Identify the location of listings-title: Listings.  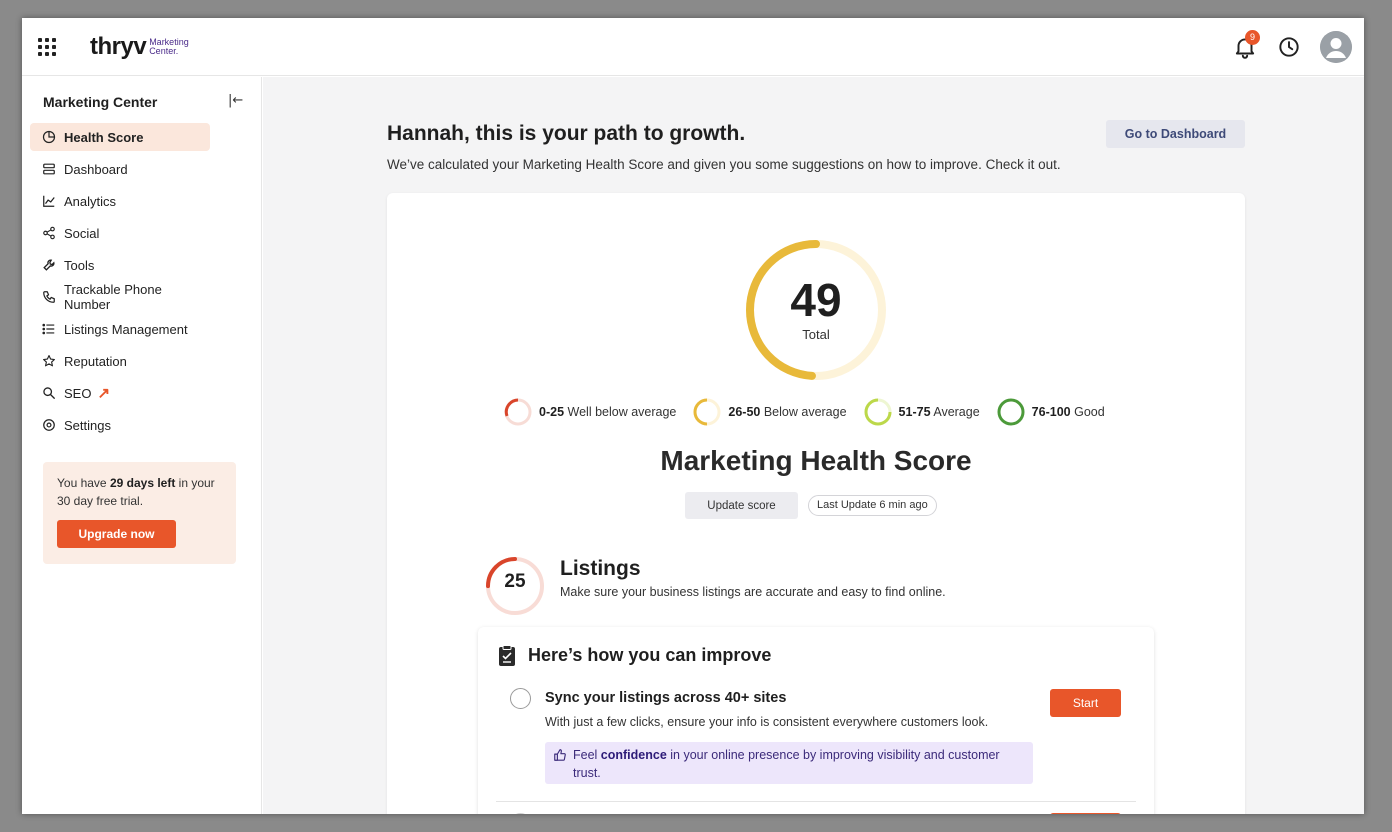
(600, 568).